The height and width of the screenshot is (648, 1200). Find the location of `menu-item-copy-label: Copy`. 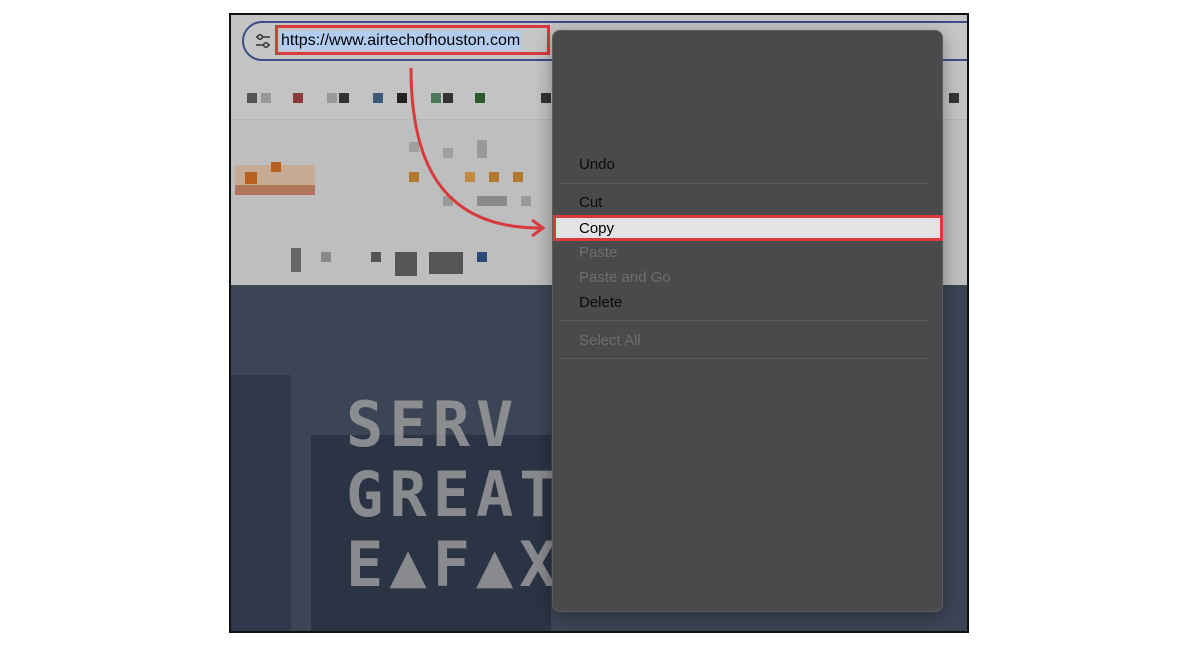

menu-item-copy-label: Copy is located at coordinates (597, 228).